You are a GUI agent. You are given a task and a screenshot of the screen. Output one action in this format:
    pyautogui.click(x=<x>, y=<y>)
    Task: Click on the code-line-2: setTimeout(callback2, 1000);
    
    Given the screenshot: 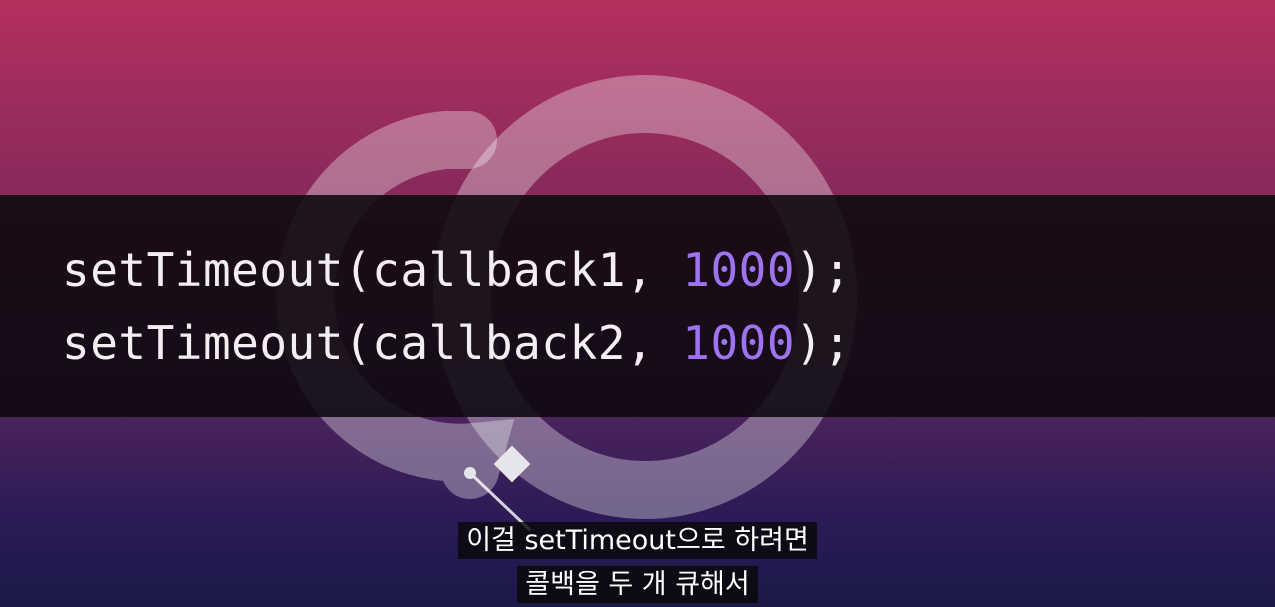 What is the action you would take?
    pyautogui.click(x=456, y=343)
    